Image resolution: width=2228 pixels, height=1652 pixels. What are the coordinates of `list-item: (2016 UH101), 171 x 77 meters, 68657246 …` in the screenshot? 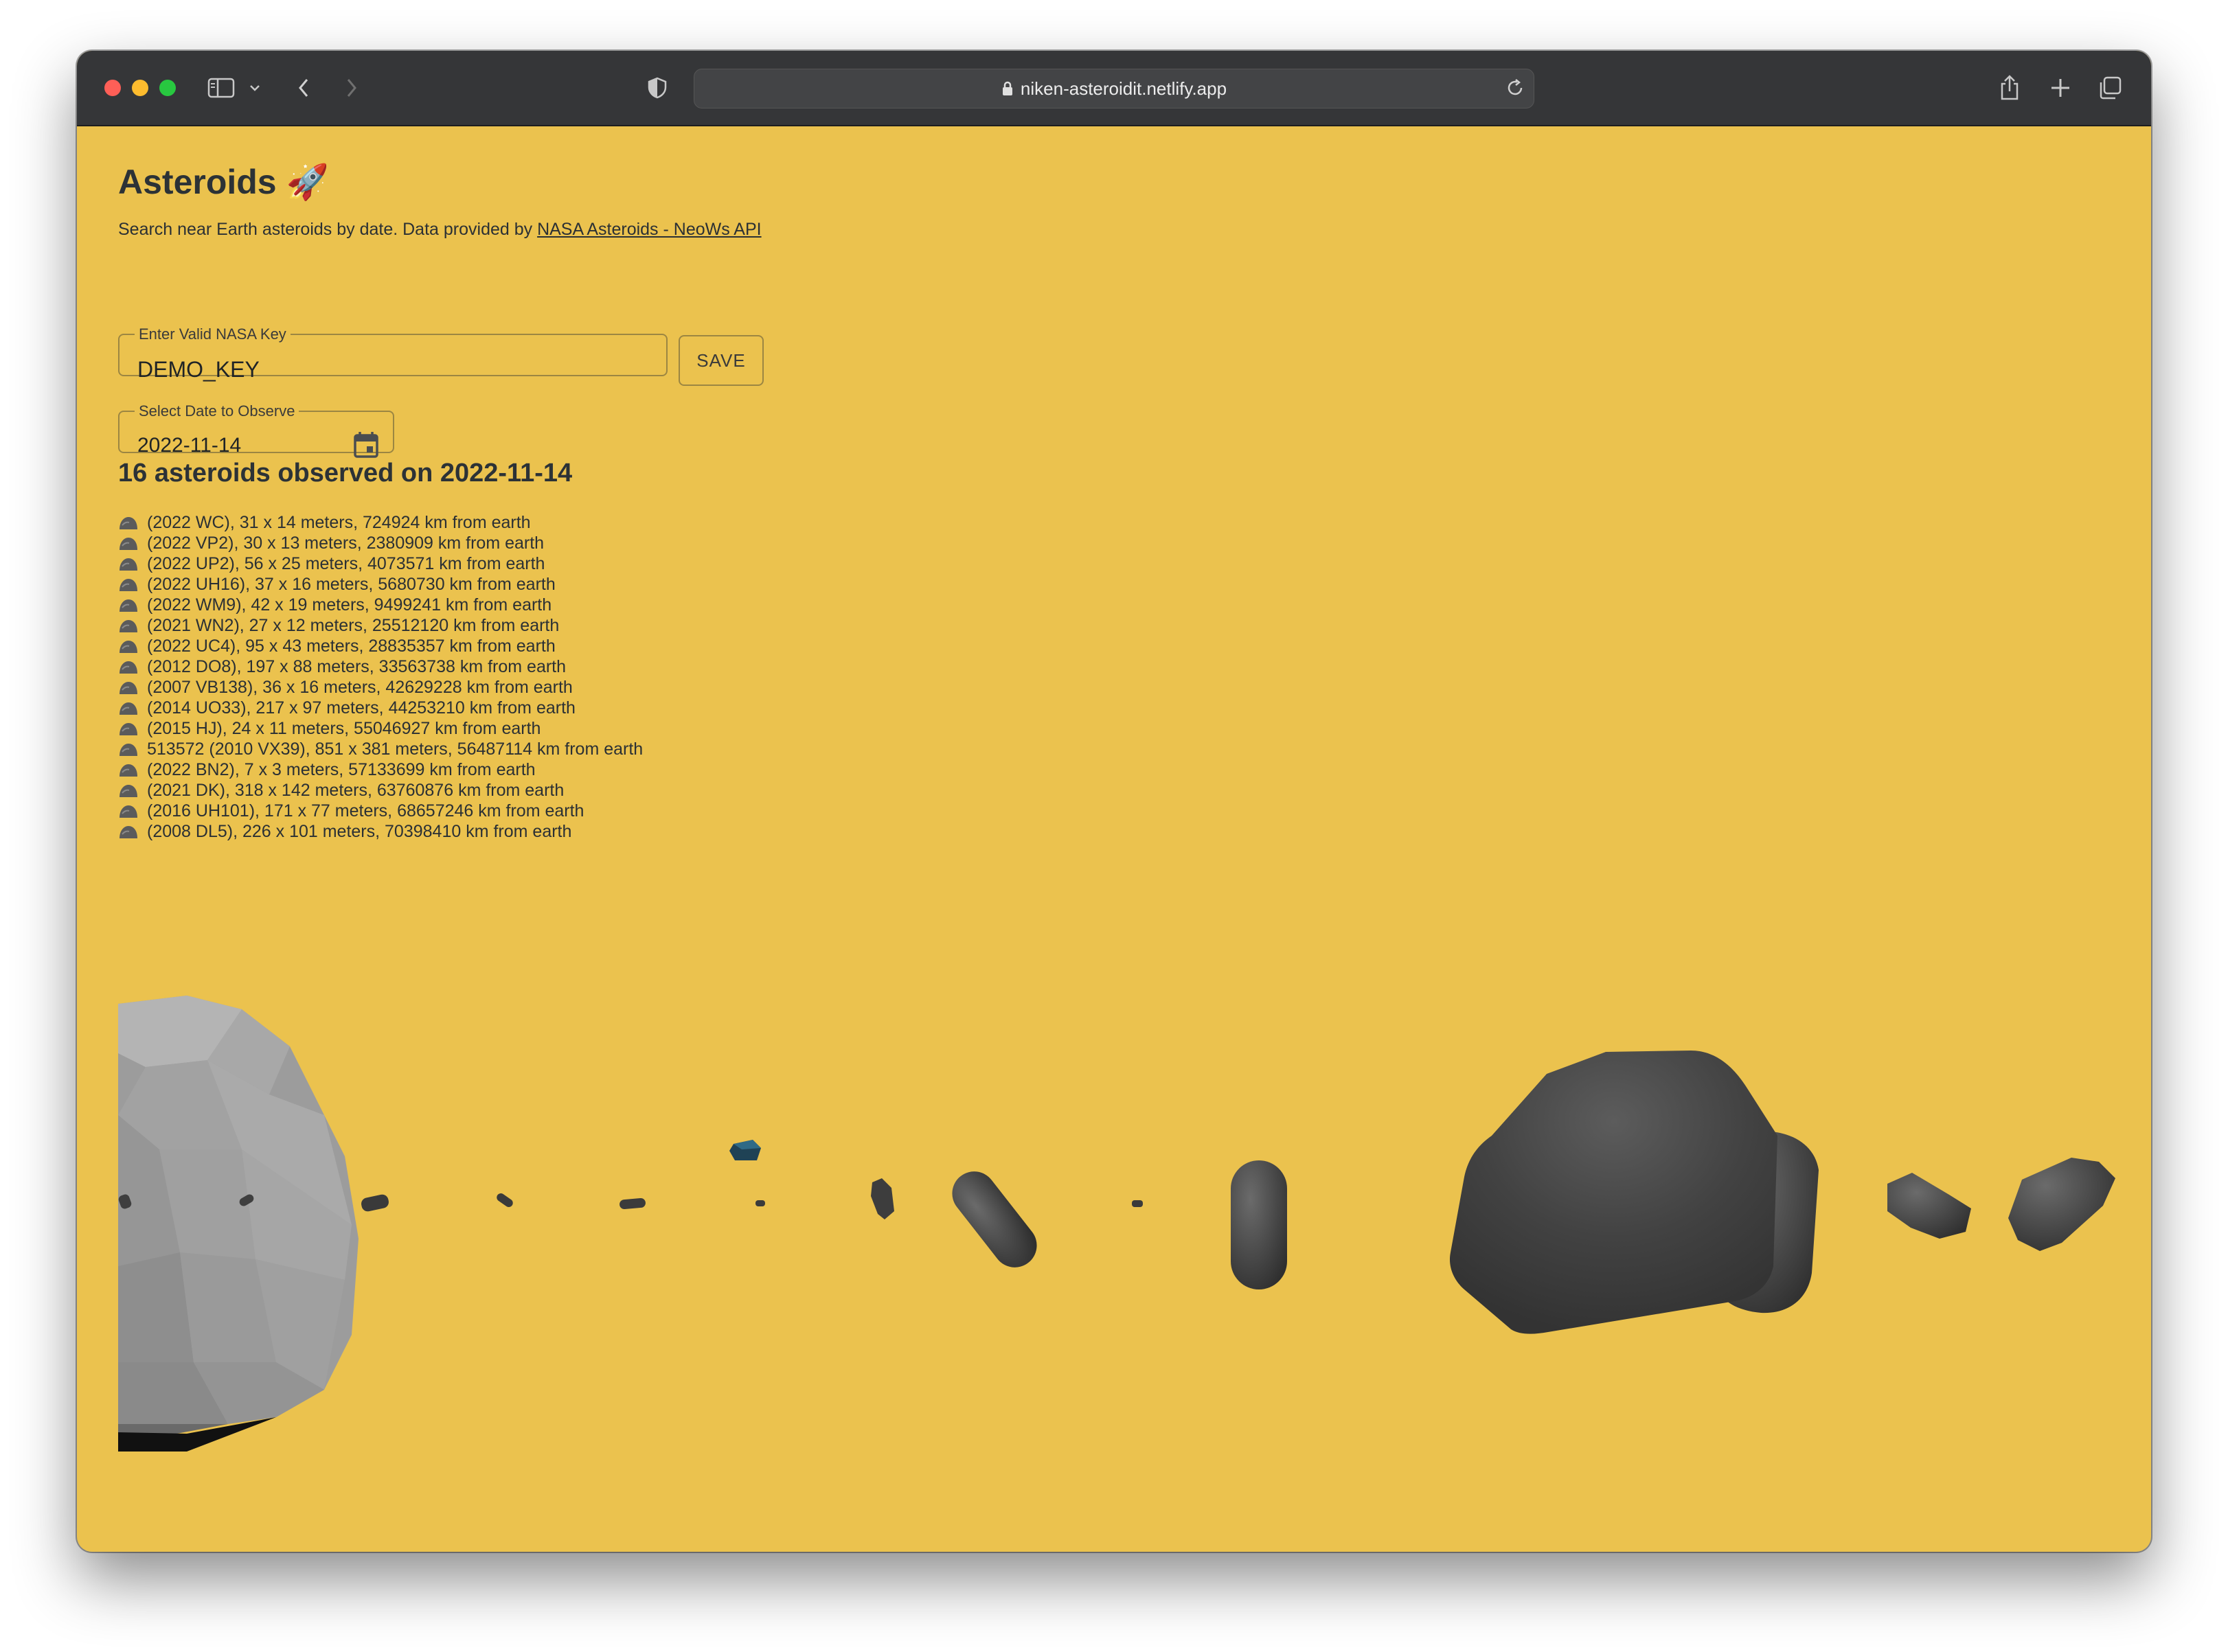 It's located at (381, 811).